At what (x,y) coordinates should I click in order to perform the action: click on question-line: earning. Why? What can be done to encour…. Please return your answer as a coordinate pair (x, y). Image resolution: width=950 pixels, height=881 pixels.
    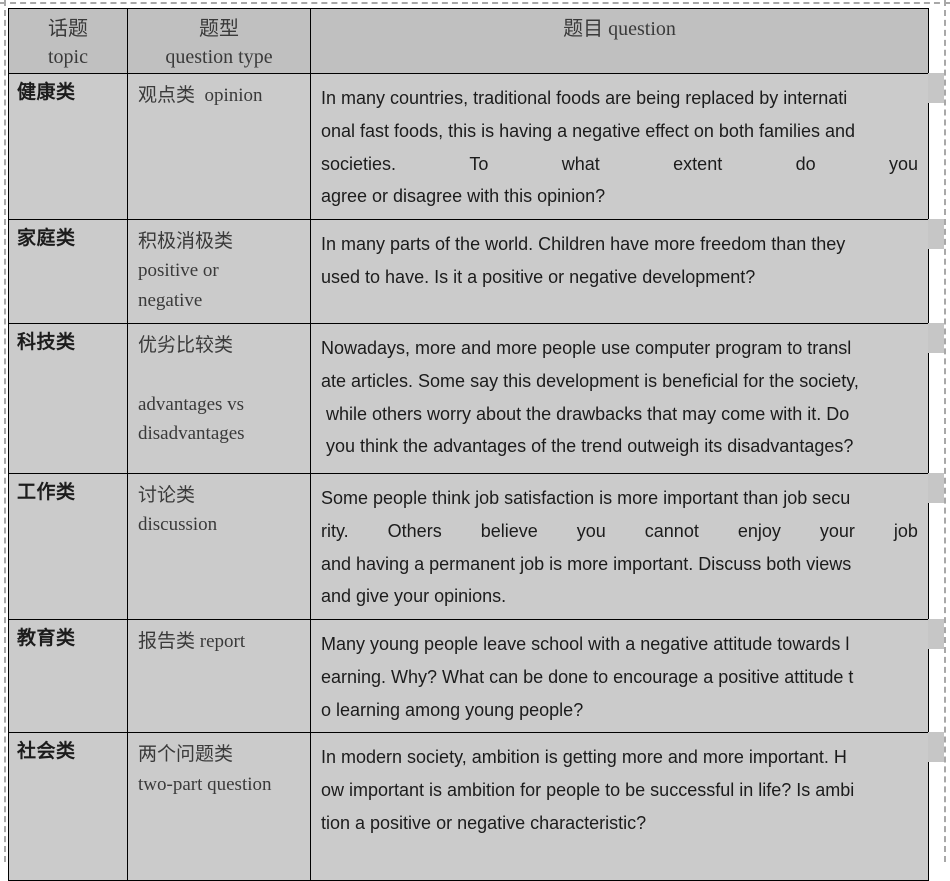
    Looking at the image, I should click on (587, 676).